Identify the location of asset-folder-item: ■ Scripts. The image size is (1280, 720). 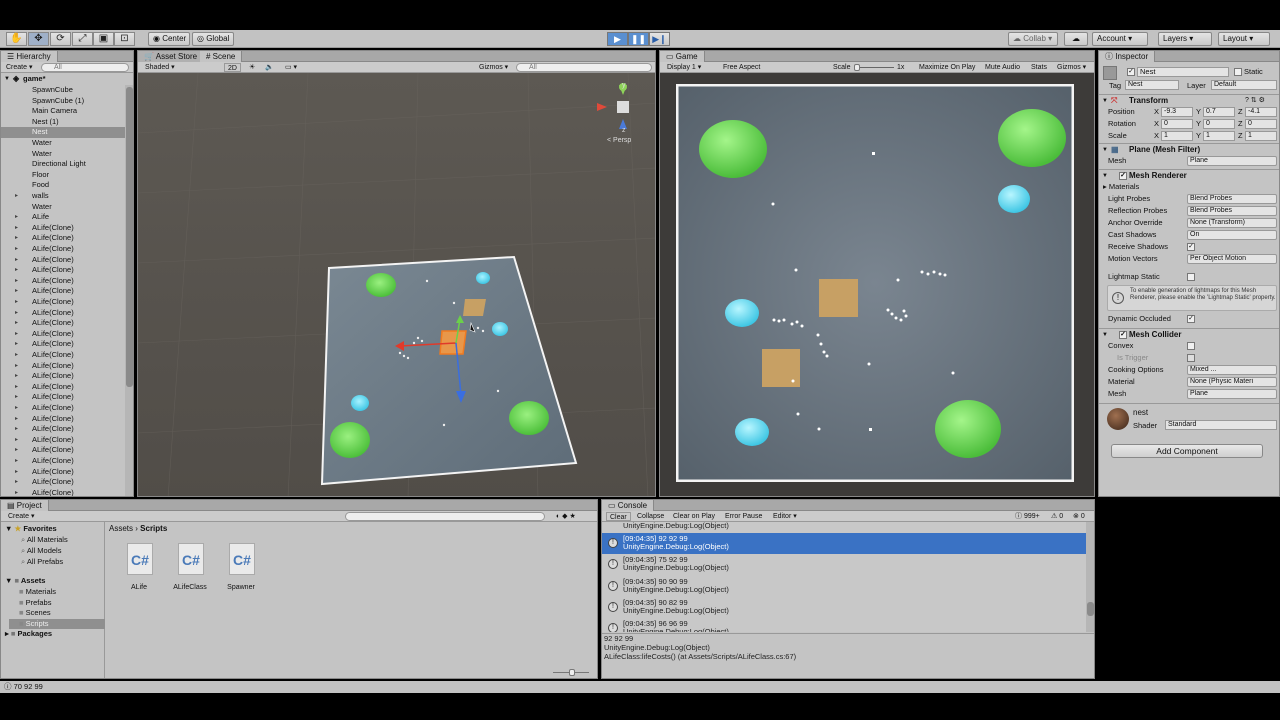
(57, 623).